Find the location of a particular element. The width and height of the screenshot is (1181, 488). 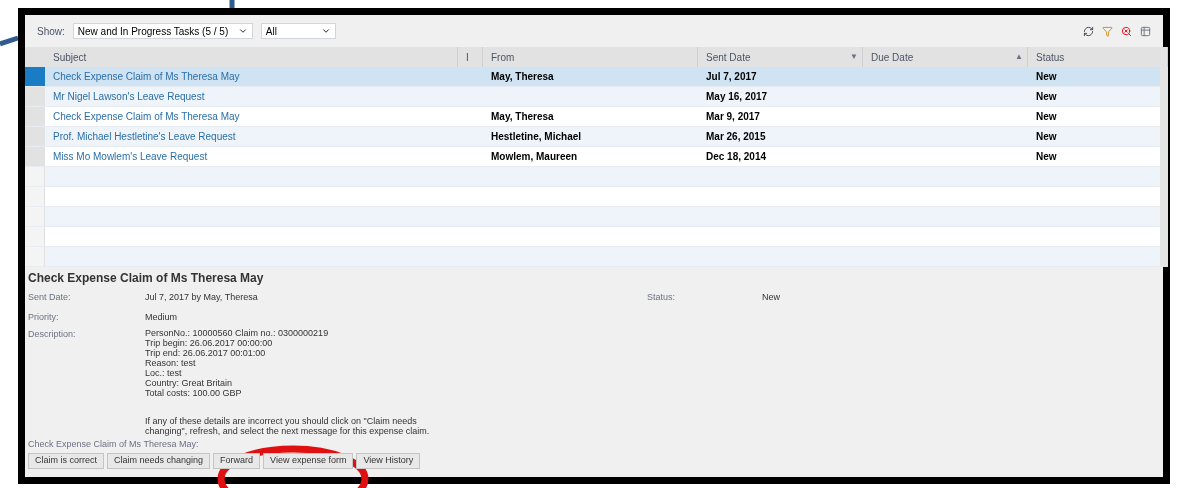

table-cell-text: Mar 26, 2015 is located at coordinates (736, 137).